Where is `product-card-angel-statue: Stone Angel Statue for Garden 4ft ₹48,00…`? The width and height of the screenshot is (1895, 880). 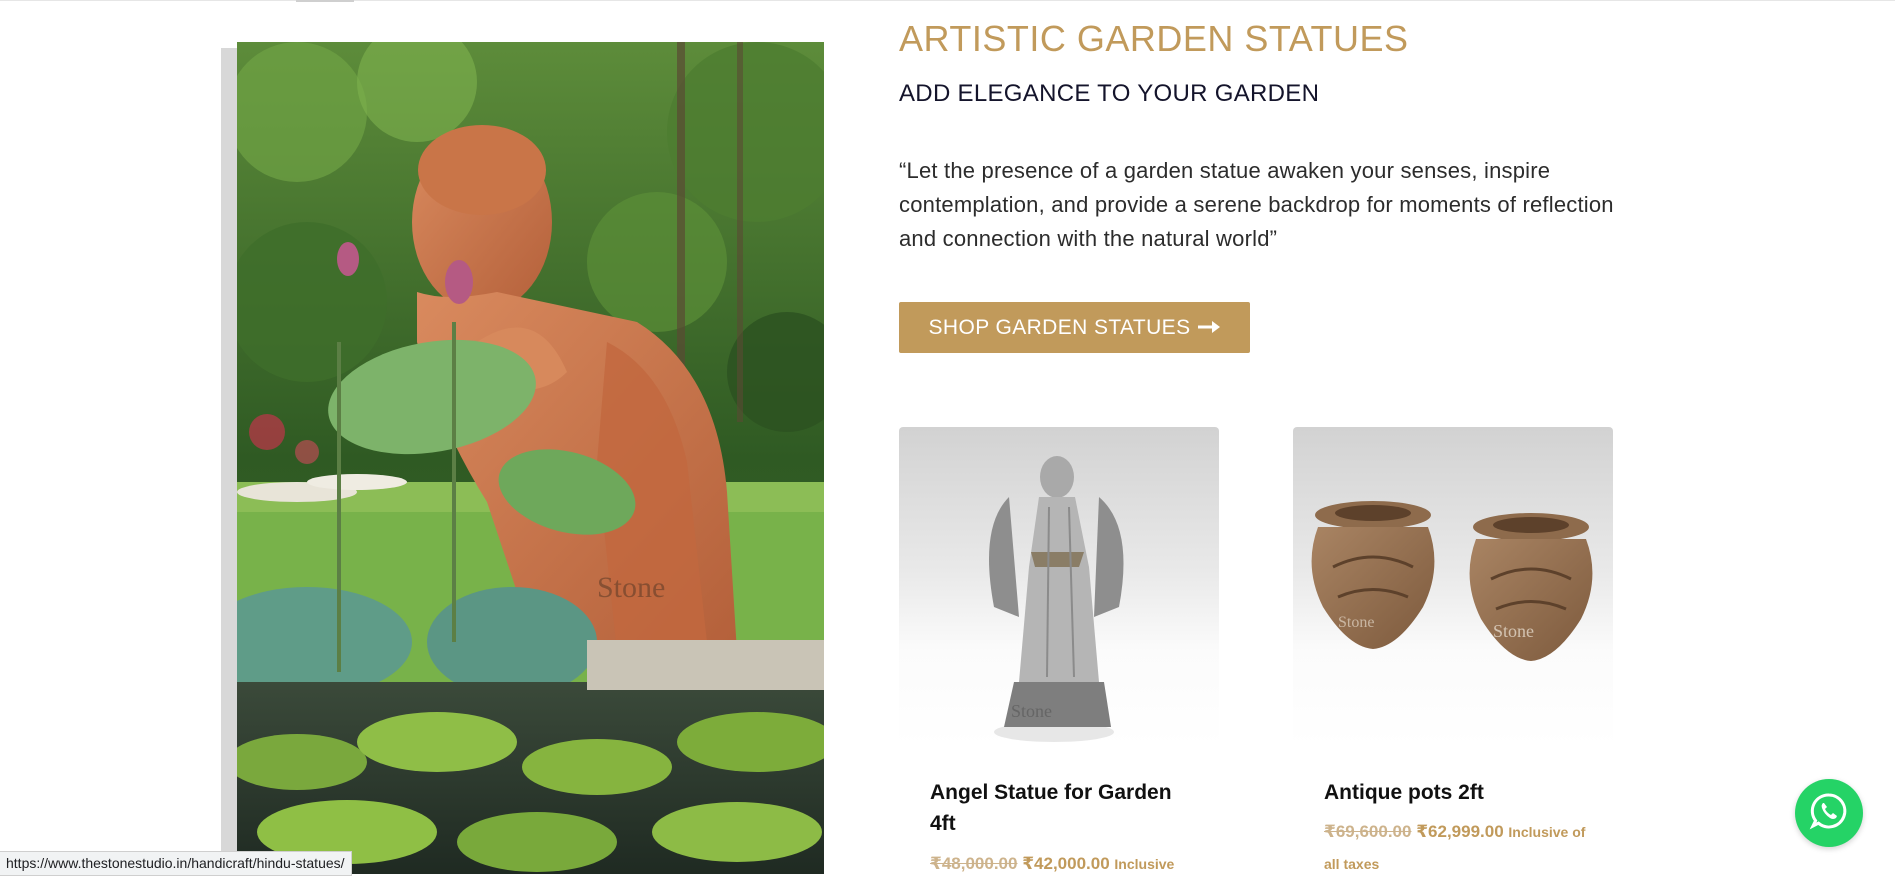 product-card-angel-statue: Stone Angel Statue for Garden 4ft ₹48,00… is located at coordinates (1059, 650).